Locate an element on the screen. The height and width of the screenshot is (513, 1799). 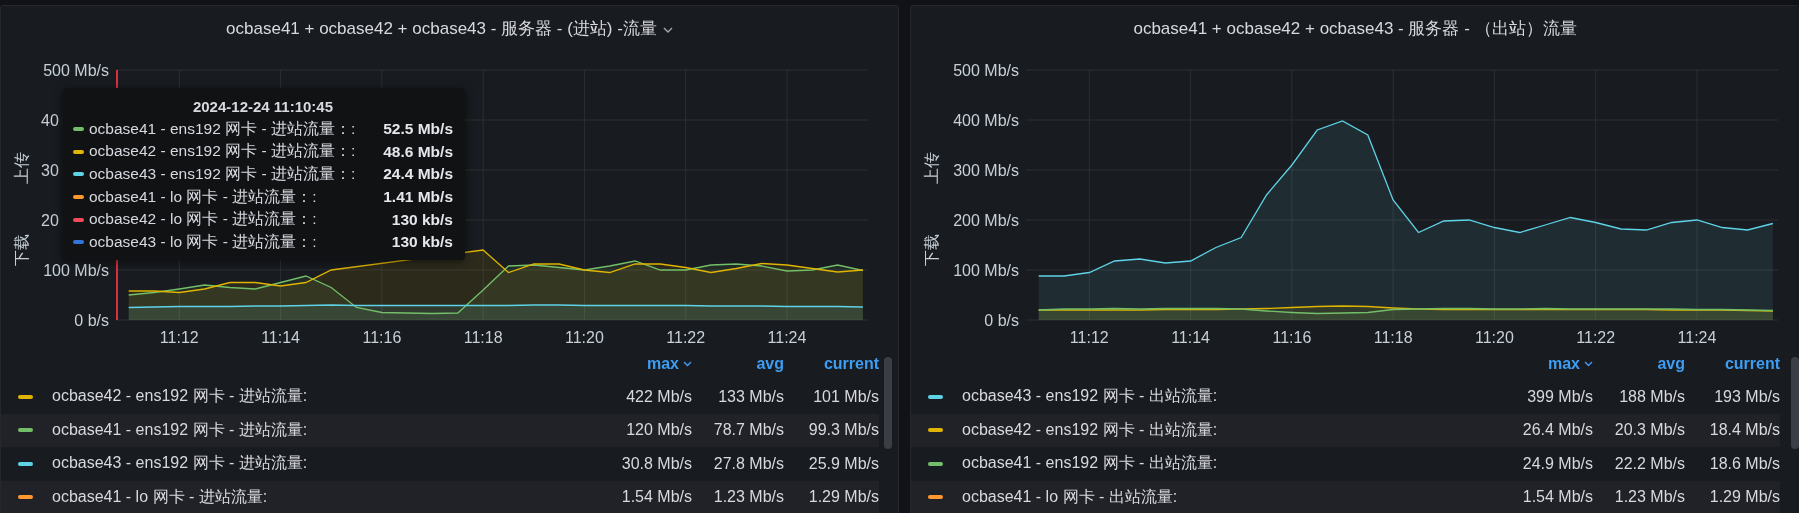
series-name: ocbase42 - ens192 网卡 - 出站流量: is located at coordinates (1090, 429).